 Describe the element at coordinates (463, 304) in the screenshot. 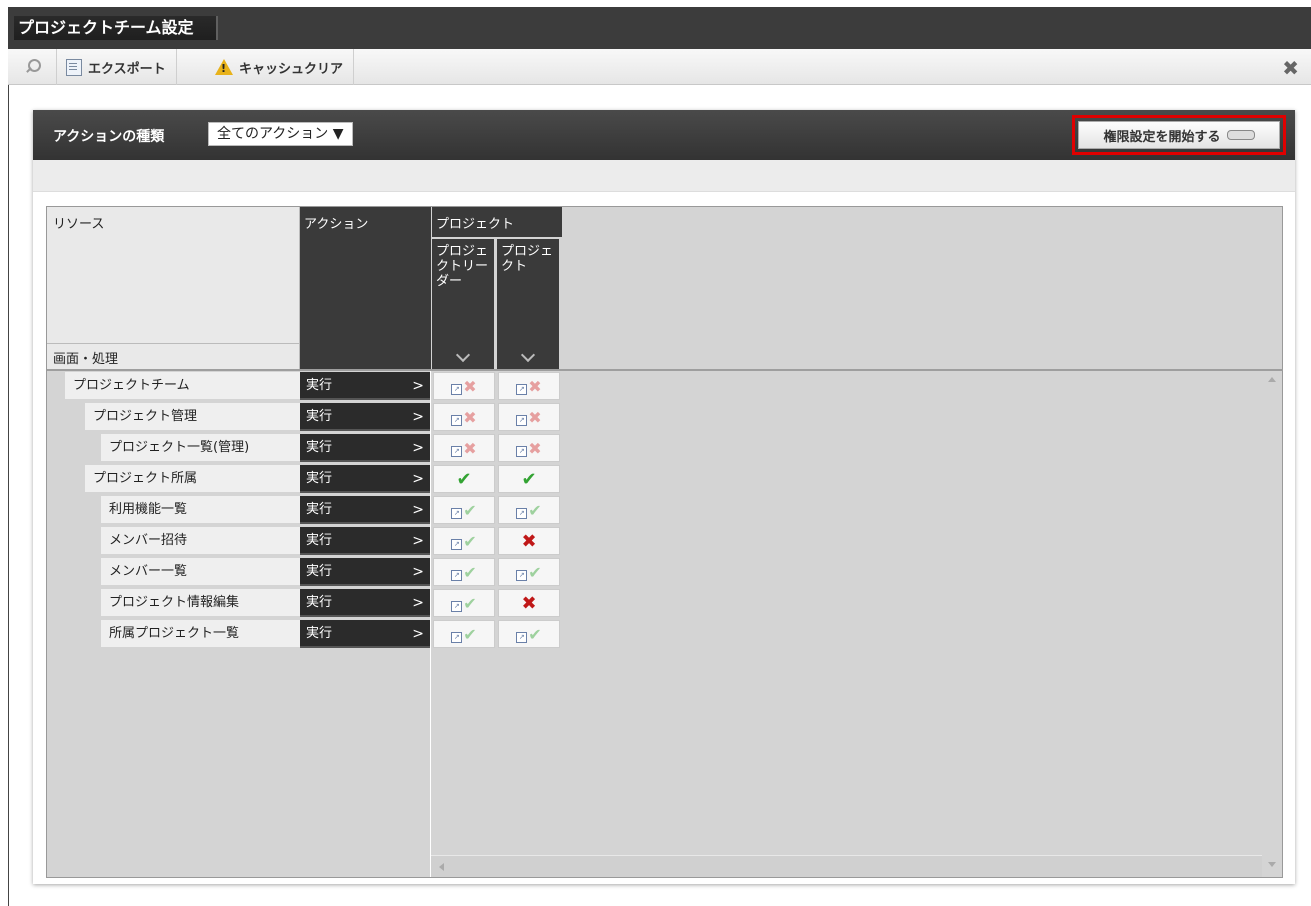

I see `role-header-project-leader: プロジェクトリーダー` at that location.